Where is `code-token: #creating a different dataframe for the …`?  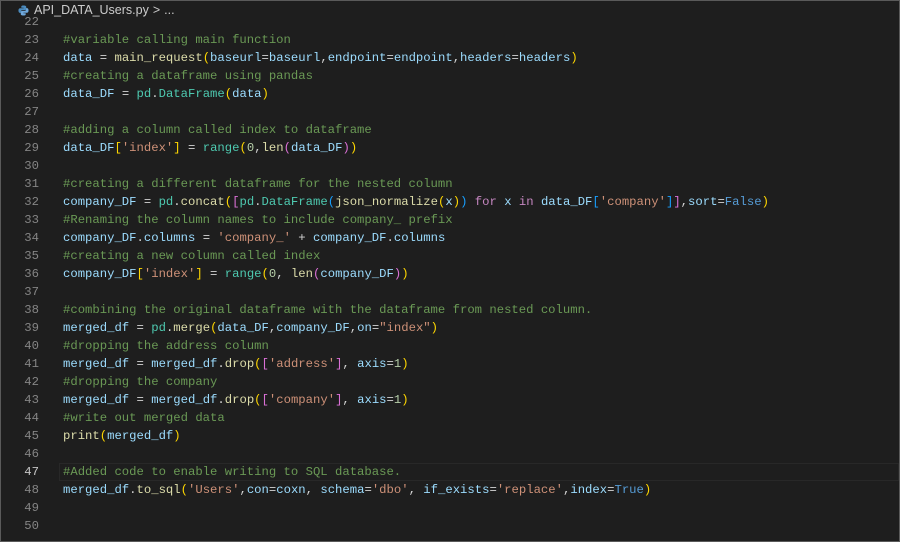 code-token: #creating a different dataframe for the … is located at coordinates (258, 184).